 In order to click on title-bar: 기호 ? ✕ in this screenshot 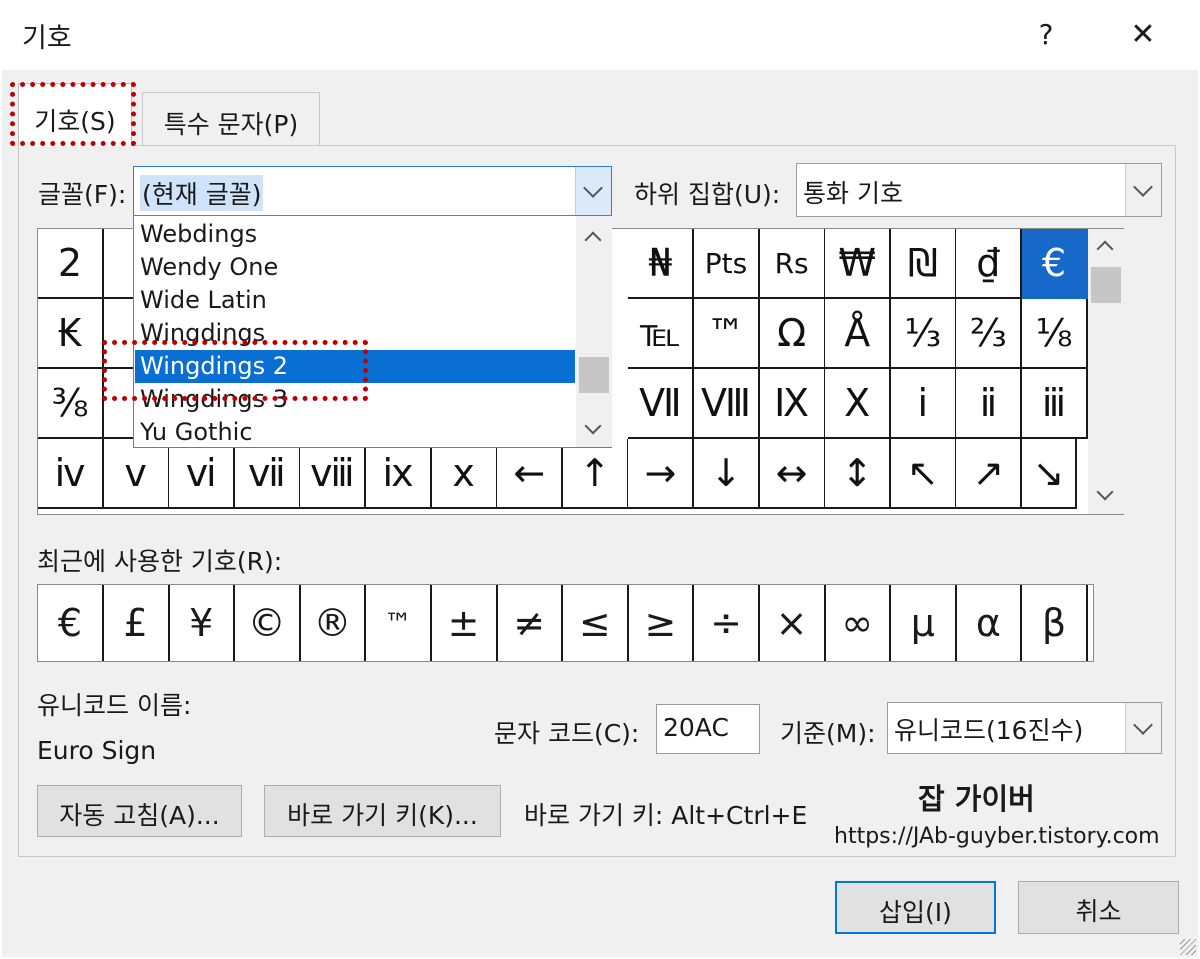, I will do `click(600, 35)`.